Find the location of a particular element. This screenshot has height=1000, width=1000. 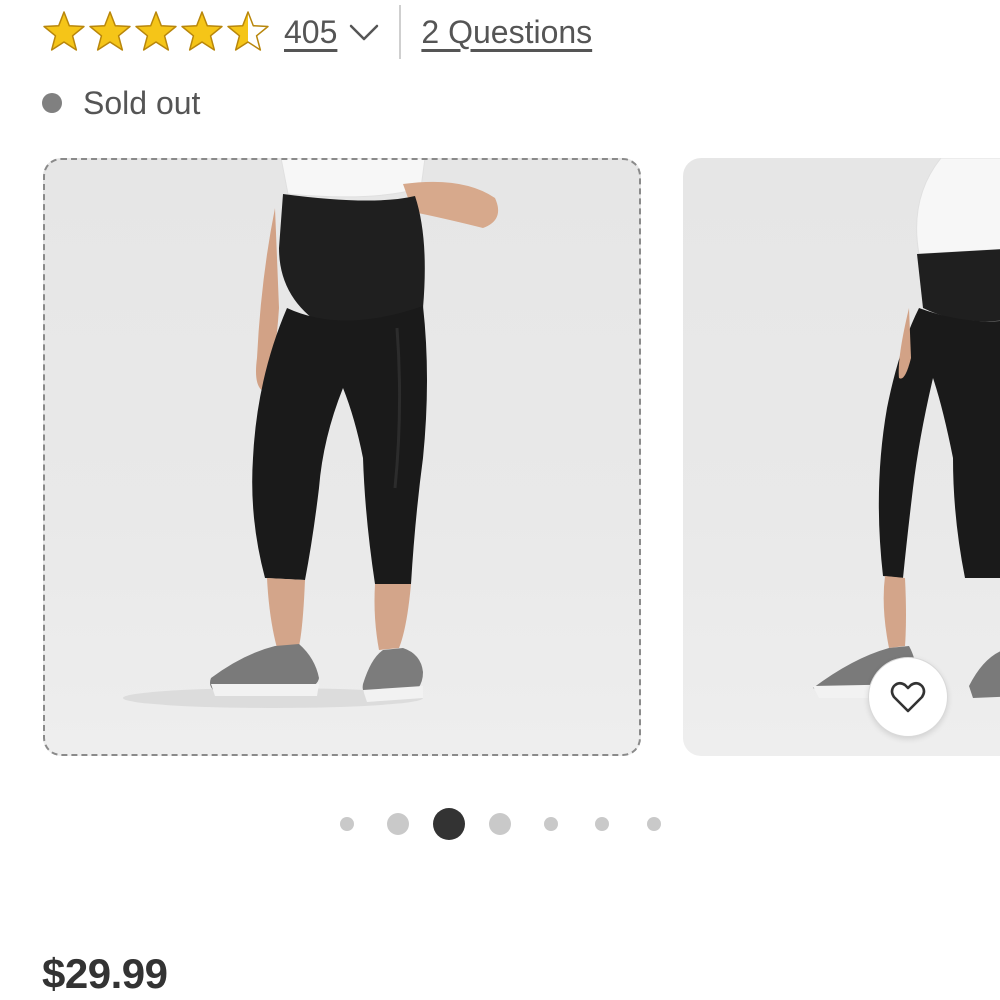

status-dot-icon is located at coordinates (52, 103).